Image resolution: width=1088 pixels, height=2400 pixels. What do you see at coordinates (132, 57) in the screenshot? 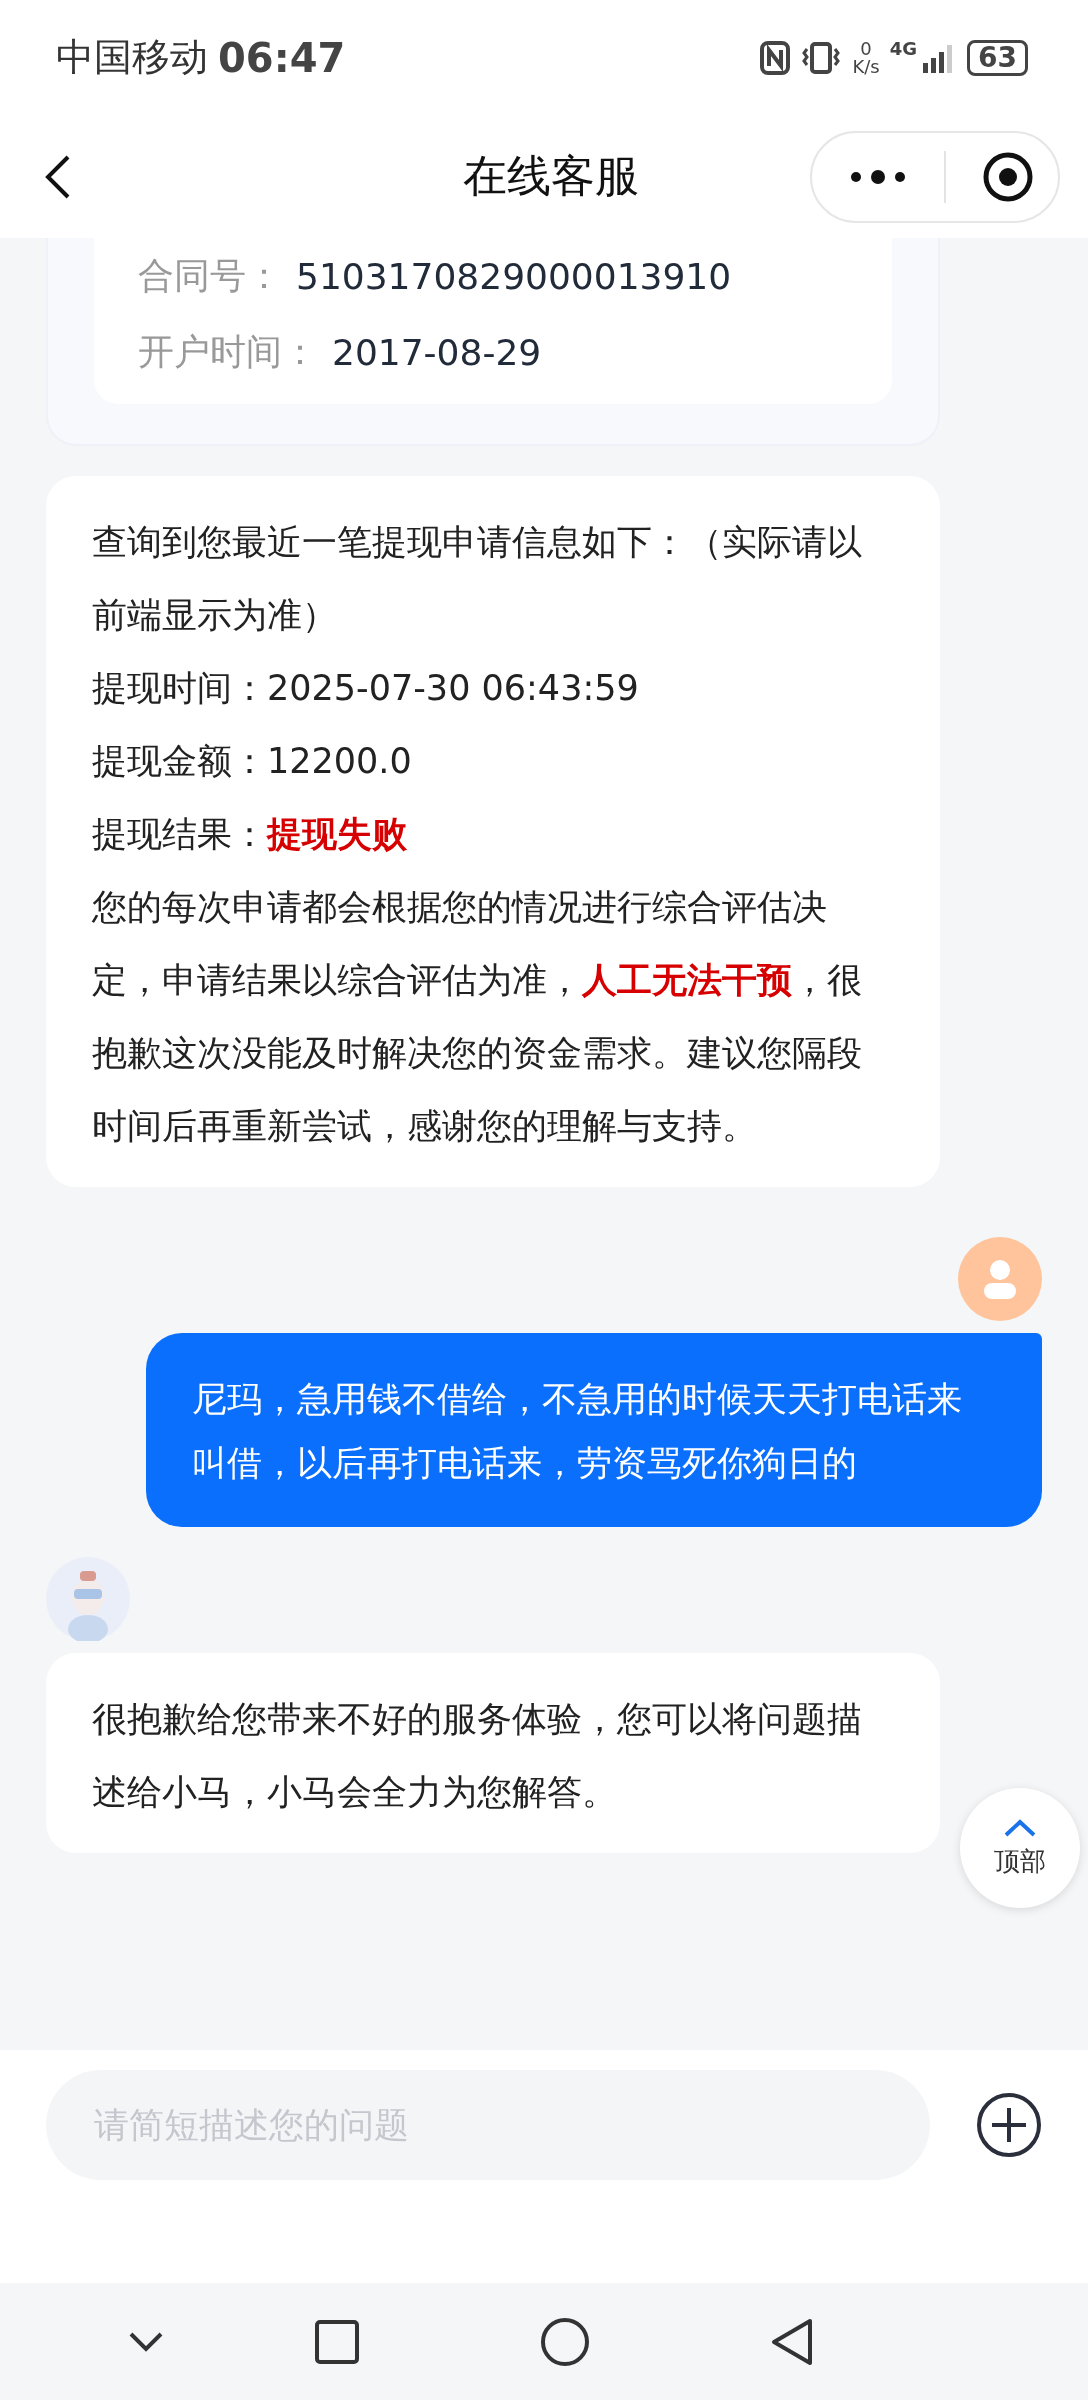
I see `carrier-name: 中国移动` at bounding box center [132, 57].